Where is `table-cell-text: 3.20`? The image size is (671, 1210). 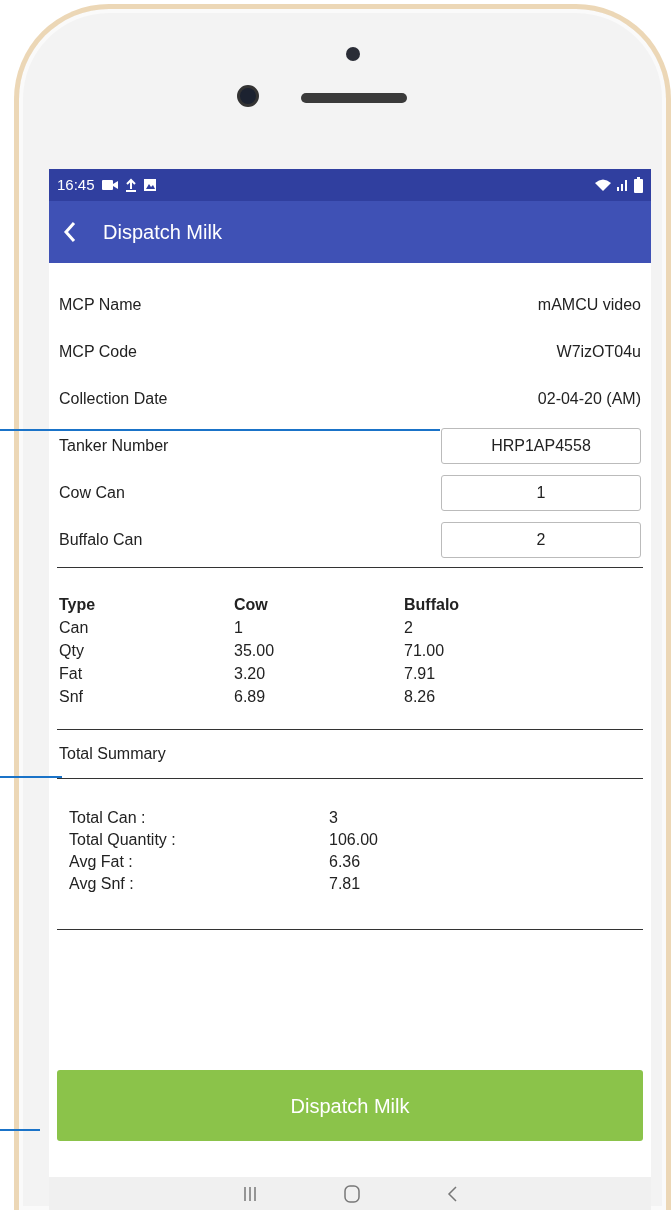 table-cell-text: 3.20 is located at coordinates (250, 674).